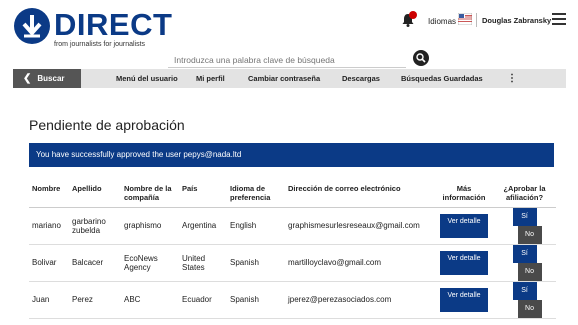  Describe the element at coordinates (360, 300) in the screenshot. I see `cell-email: jperez@perezasociados.com` at that location.